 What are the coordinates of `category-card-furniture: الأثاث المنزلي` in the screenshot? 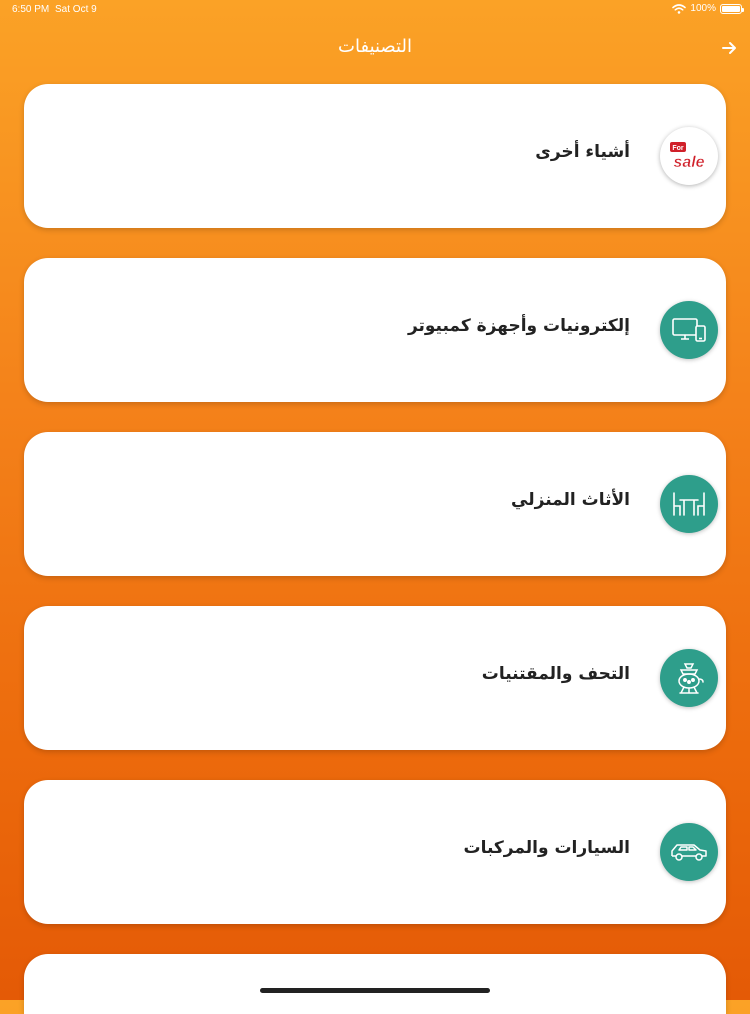 It's located at (375, 504).